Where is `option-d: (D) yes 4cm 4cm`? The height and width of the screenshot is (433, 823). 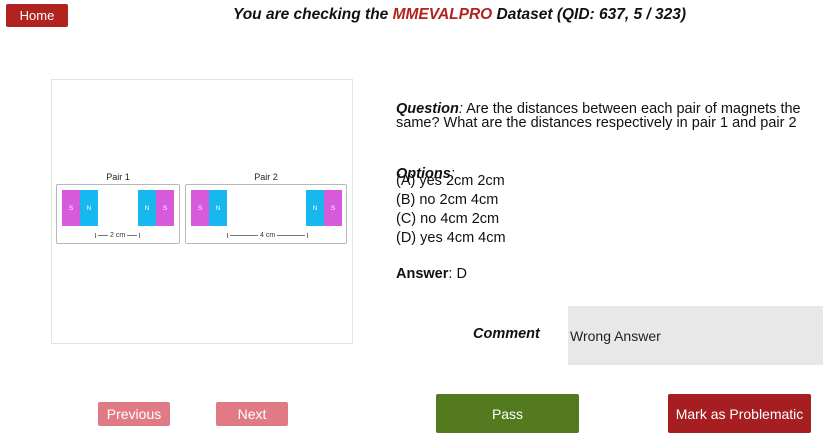
option-d: (D) yes 4cm 4cm is located at coordinates (451, 238).